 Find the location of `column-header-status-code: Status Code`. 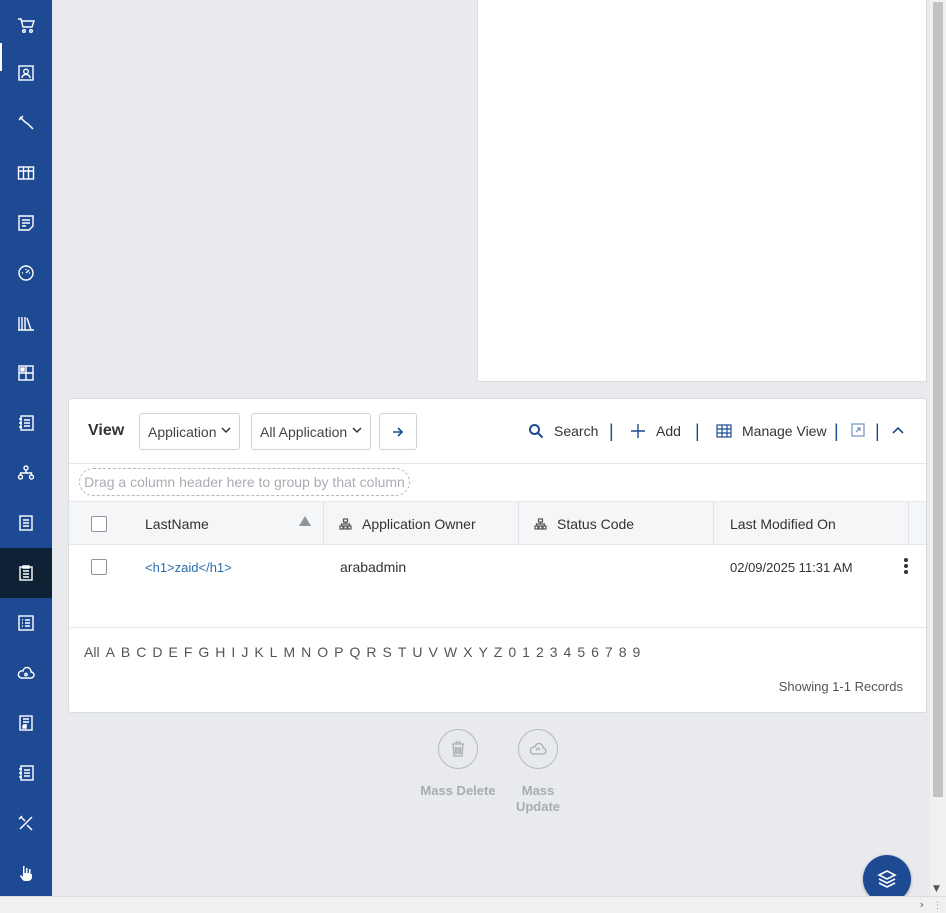

column-header-status-code: Status Code is located at coordinates (584, 523).